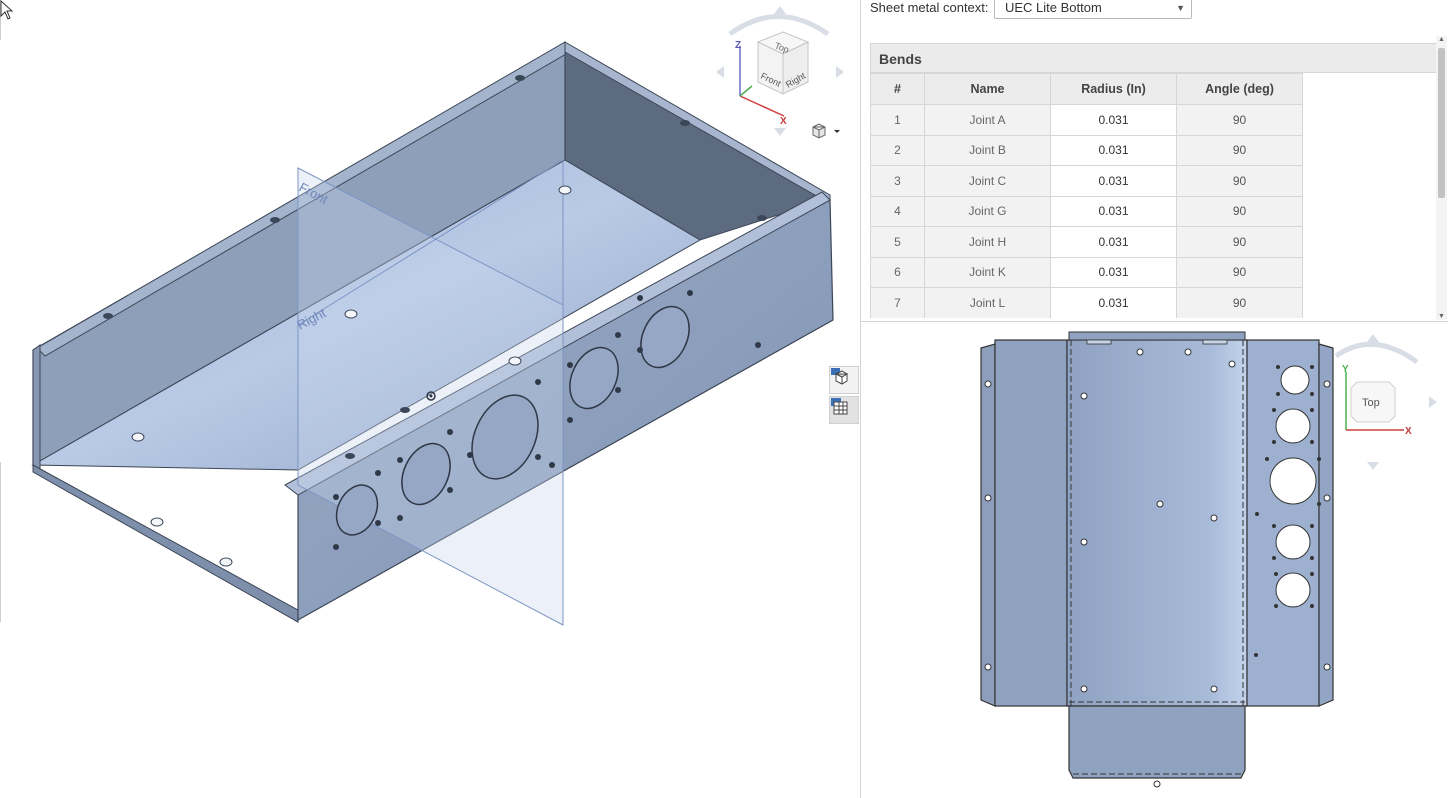 The width and height of the screenshot is (1448, 798). I want to click on column-header-angle: Angle (deg), so click(1239, 89).